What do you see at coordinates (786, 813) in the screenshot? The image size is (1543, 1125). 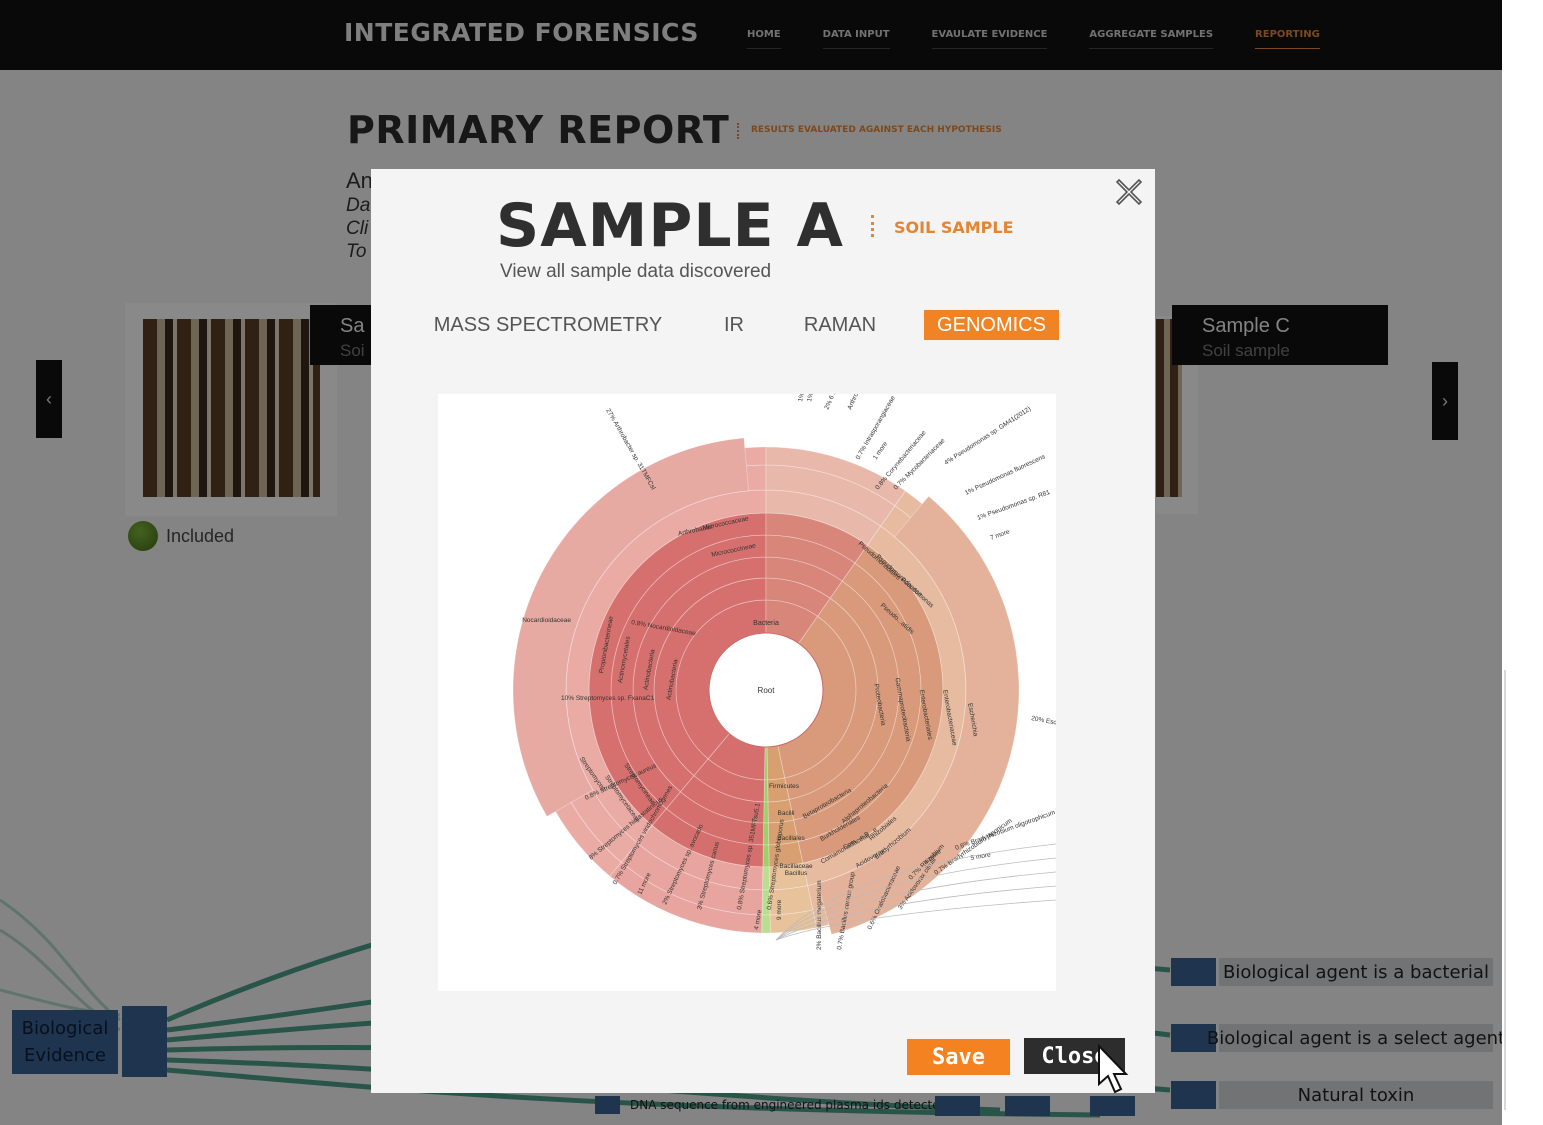 I see `krona-label: Bacilli` at bounding box center [786, 813].